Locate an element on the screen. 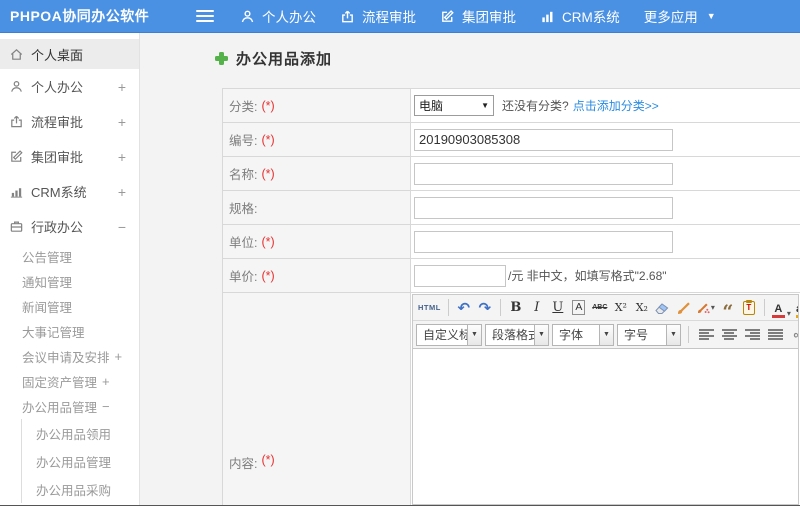 The height and width of the screenshot is (506, 800). nav-personal-office: 个人办公 is located at coordinates (278, 16).